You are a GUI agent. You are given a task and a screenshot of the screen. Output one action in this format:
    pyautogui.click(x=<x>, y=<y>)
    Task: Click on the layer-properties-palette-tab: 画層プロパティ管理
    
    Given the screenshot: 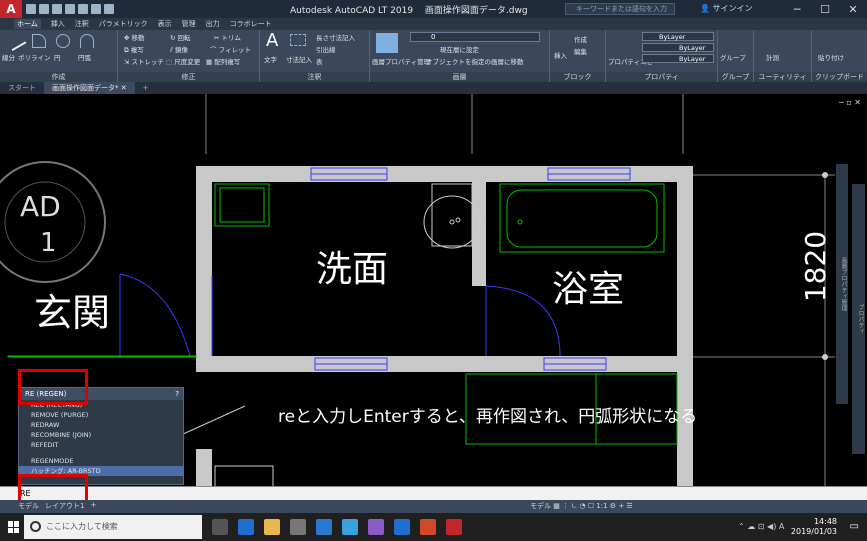 What is the action you would take?
    pyautogui.click(x=842, y=284)
    